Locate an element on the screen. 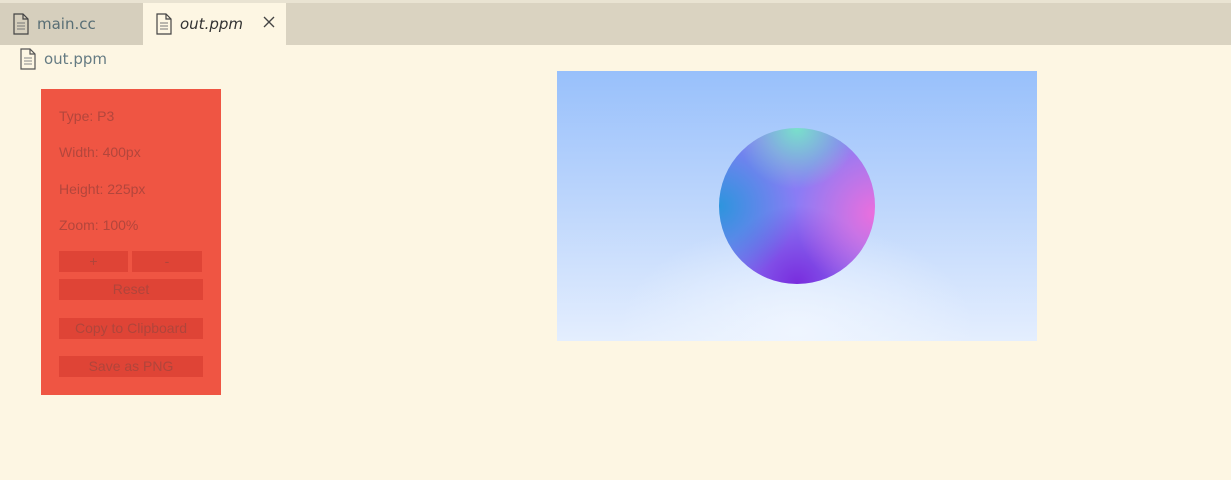 Image resolution: width=1231 pixels, height=480 pixels. tab-bar: main.cc out.ppm is located at coordinates (615, 24).